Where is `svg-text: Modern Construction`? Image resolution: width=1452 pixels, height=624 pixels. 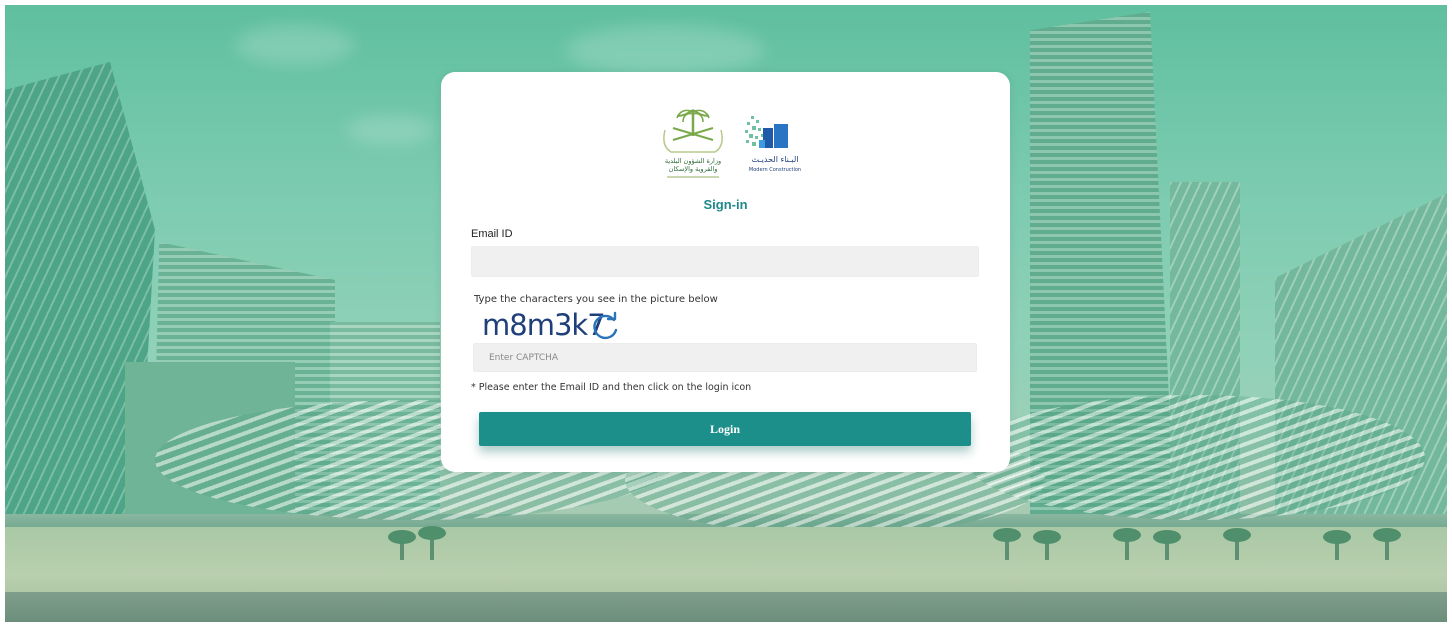 svg-text: Modern Construction is located at coordinates (775, 170).